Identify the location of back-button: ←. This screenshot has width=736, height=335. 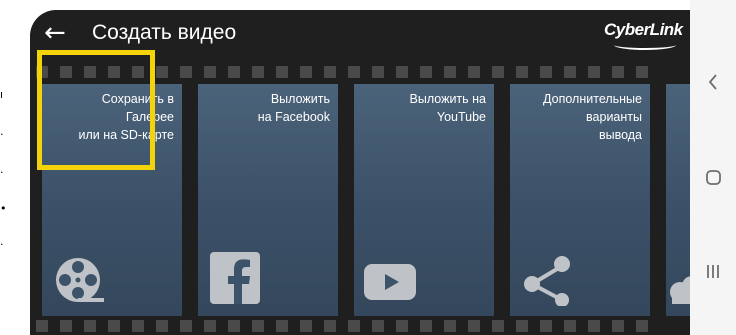
(55, 33).